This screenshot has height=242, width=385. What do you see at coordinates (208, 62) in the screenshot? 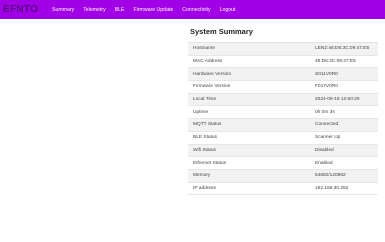
I see `row-label: MAC Address` at bounding box center [208, 62].